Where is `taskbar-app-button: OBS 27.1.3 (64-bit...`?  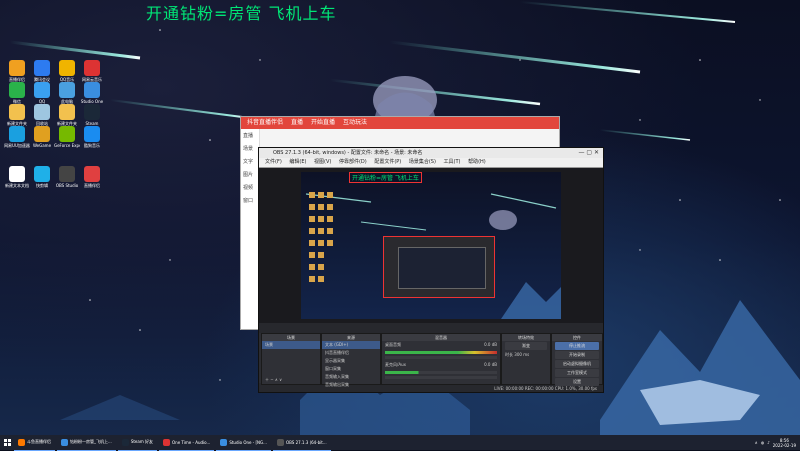 taskbar-app-button: OBS 27.1.3 (64-bit... is located at coordinates (301, 443).